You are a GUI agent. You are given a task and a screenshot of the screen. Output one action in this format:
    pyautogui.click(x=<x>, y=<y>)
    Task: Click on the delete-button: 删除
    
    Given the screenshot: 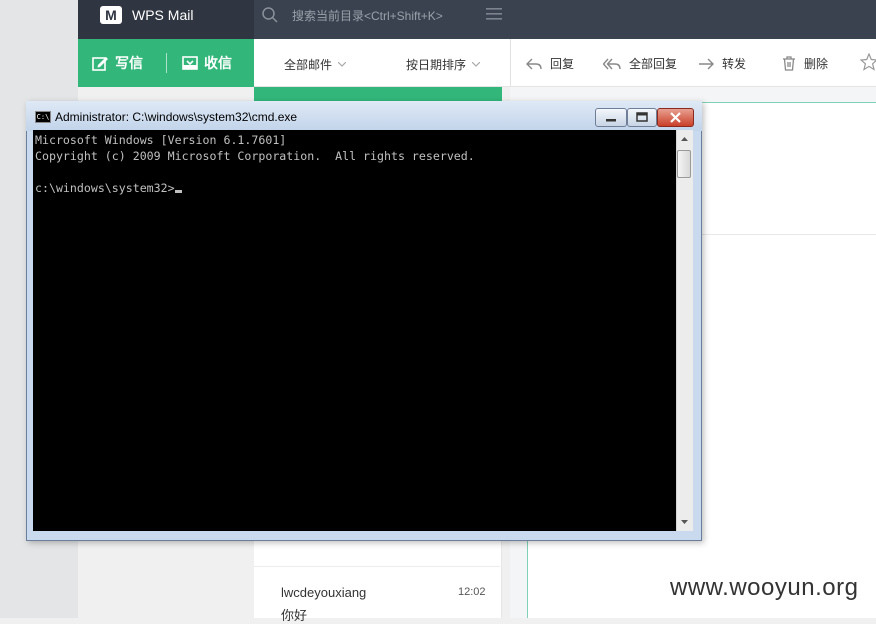 What is the action you would take?
    pyautogui.click(x=805, y=63)
    